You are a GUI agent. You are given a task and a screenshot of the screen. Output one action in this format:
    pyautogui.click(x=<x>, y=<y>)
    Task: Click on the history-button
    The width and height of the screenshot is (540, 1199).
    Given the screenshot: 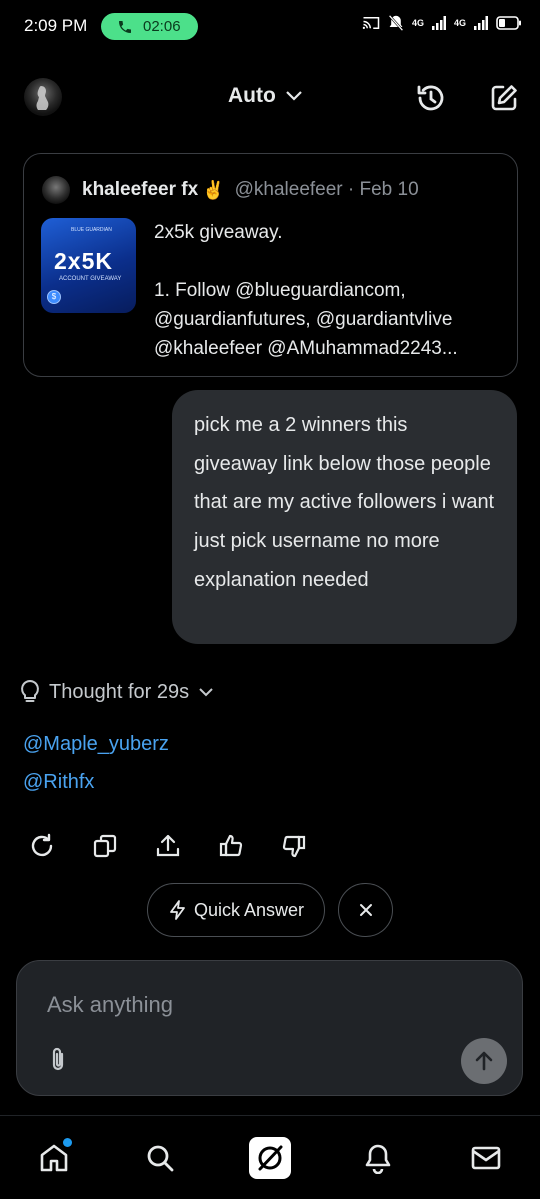 What is the action you would take?
    pyautogui.click(x=431, y=98)
    